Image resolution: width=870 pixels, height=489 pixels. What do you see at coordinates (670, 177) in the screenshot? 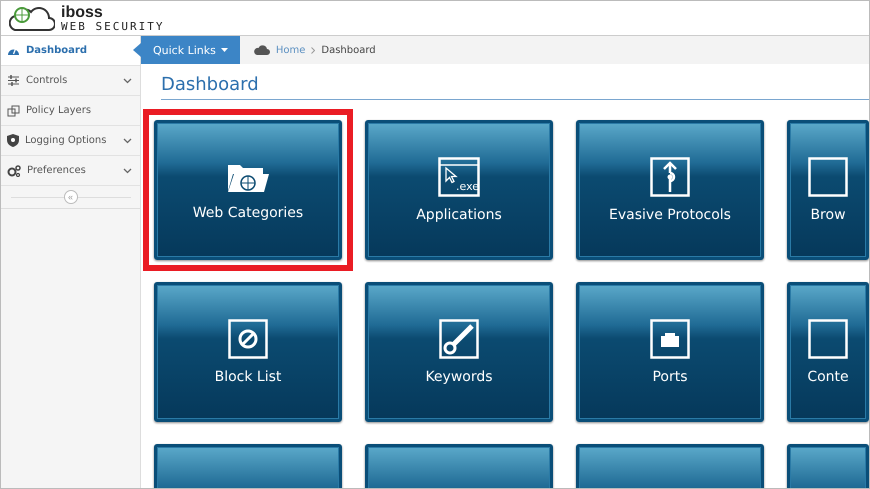
I see `arrow-loop-icon` at bounding box center [670, 177].